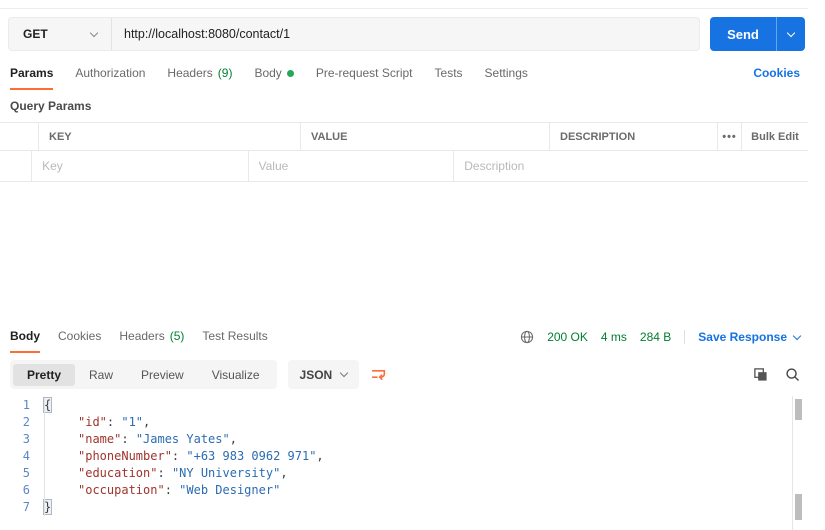 Image resolution: width=825 pixels, height=530 pixels. I want to click on tab-authorization: Authorization, so click(110, 78).